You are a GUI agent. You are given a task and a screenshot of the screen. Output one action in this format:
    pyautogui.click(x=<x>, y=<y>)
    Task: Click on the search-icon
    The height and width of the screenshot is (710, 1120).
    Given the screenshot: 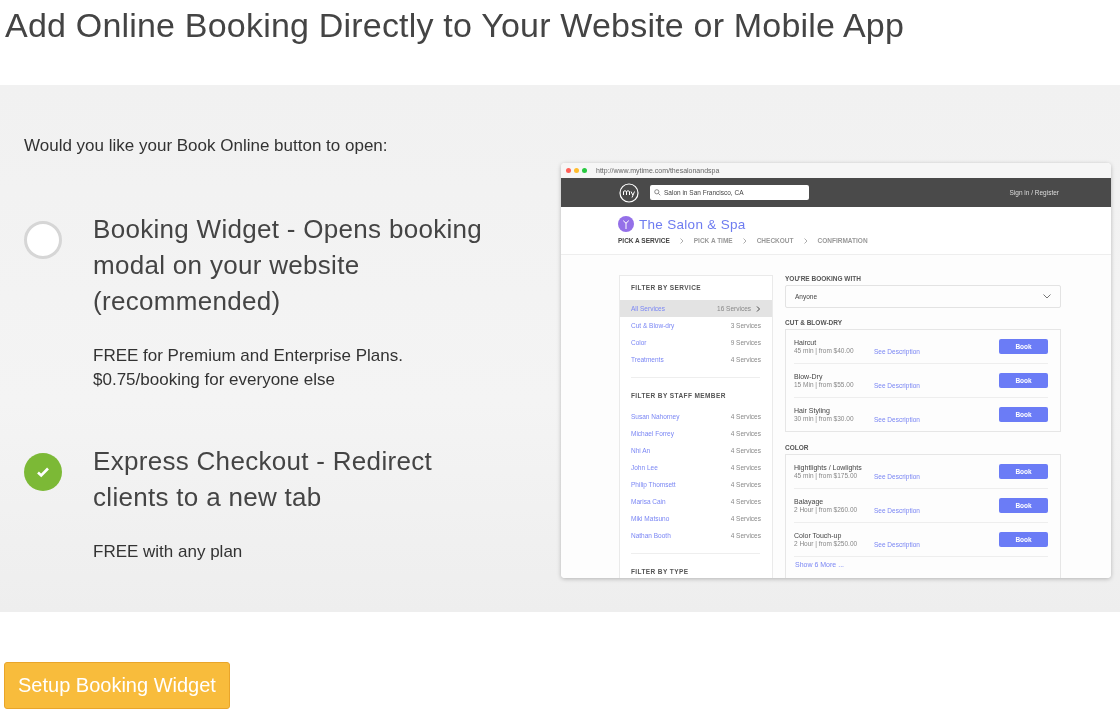 What is the action you would take?
    pyautogui.click(x=657, y=192)
    